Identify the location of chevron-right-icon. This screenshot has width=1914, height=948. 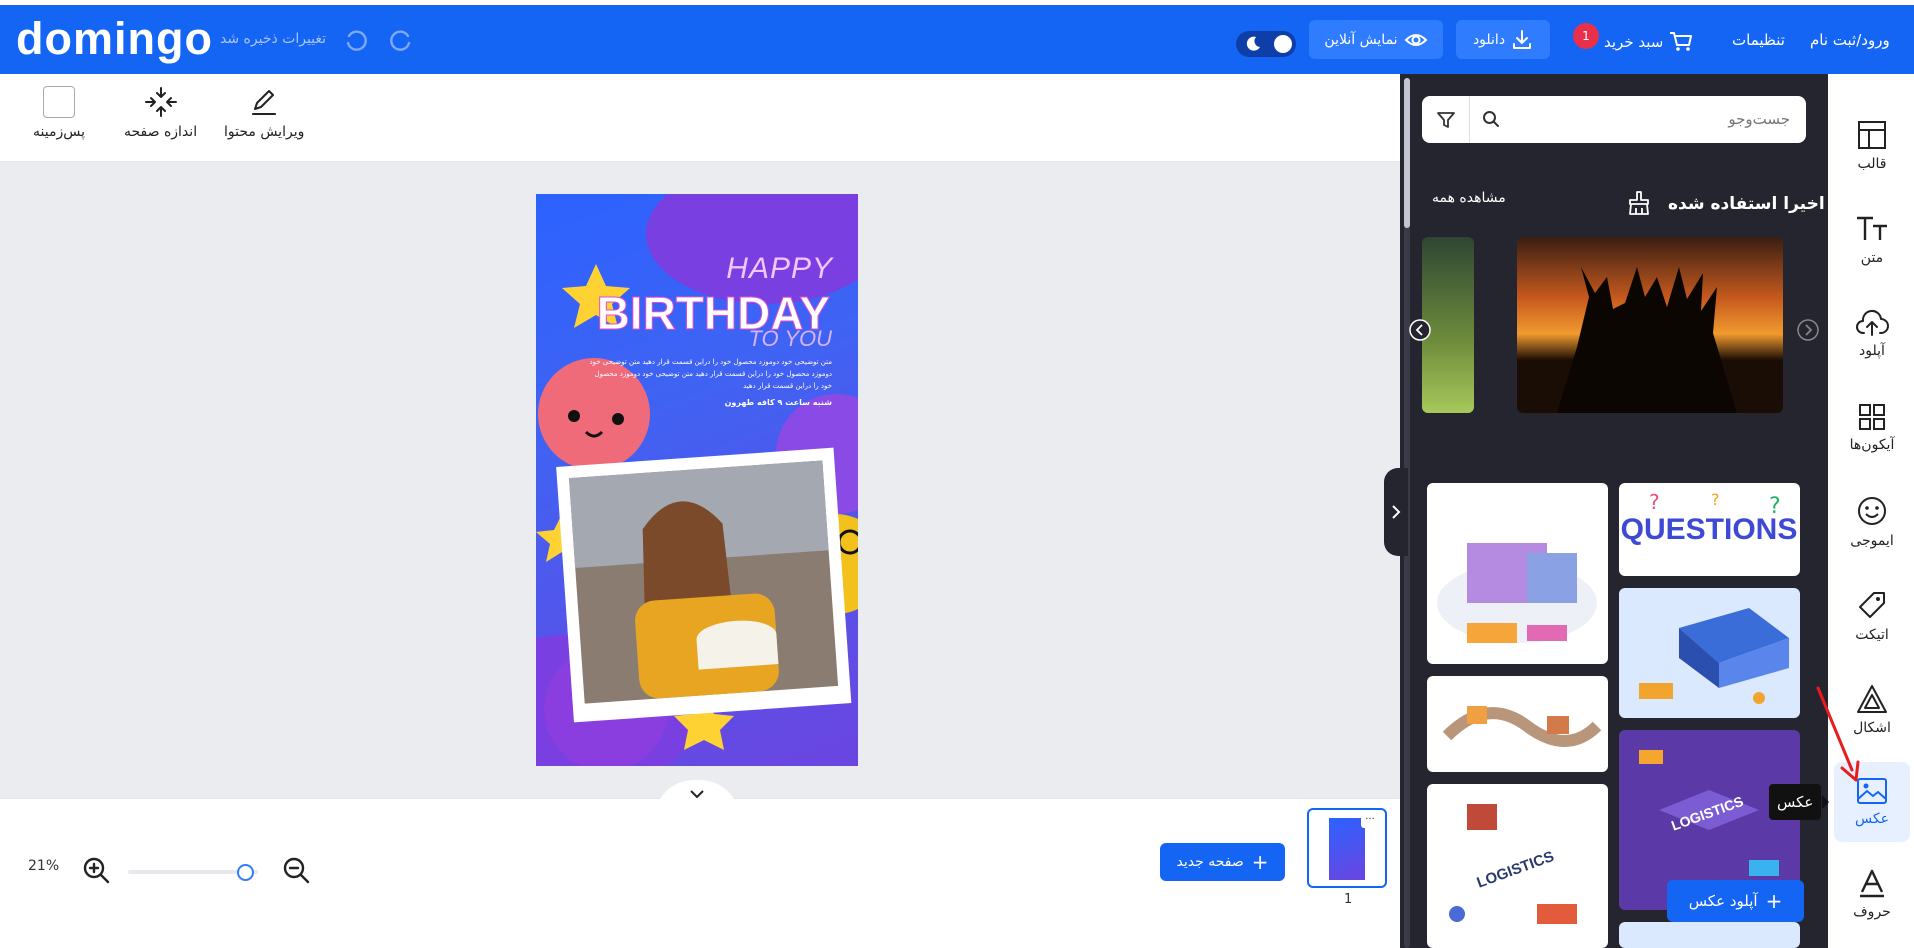
(1396, 512).